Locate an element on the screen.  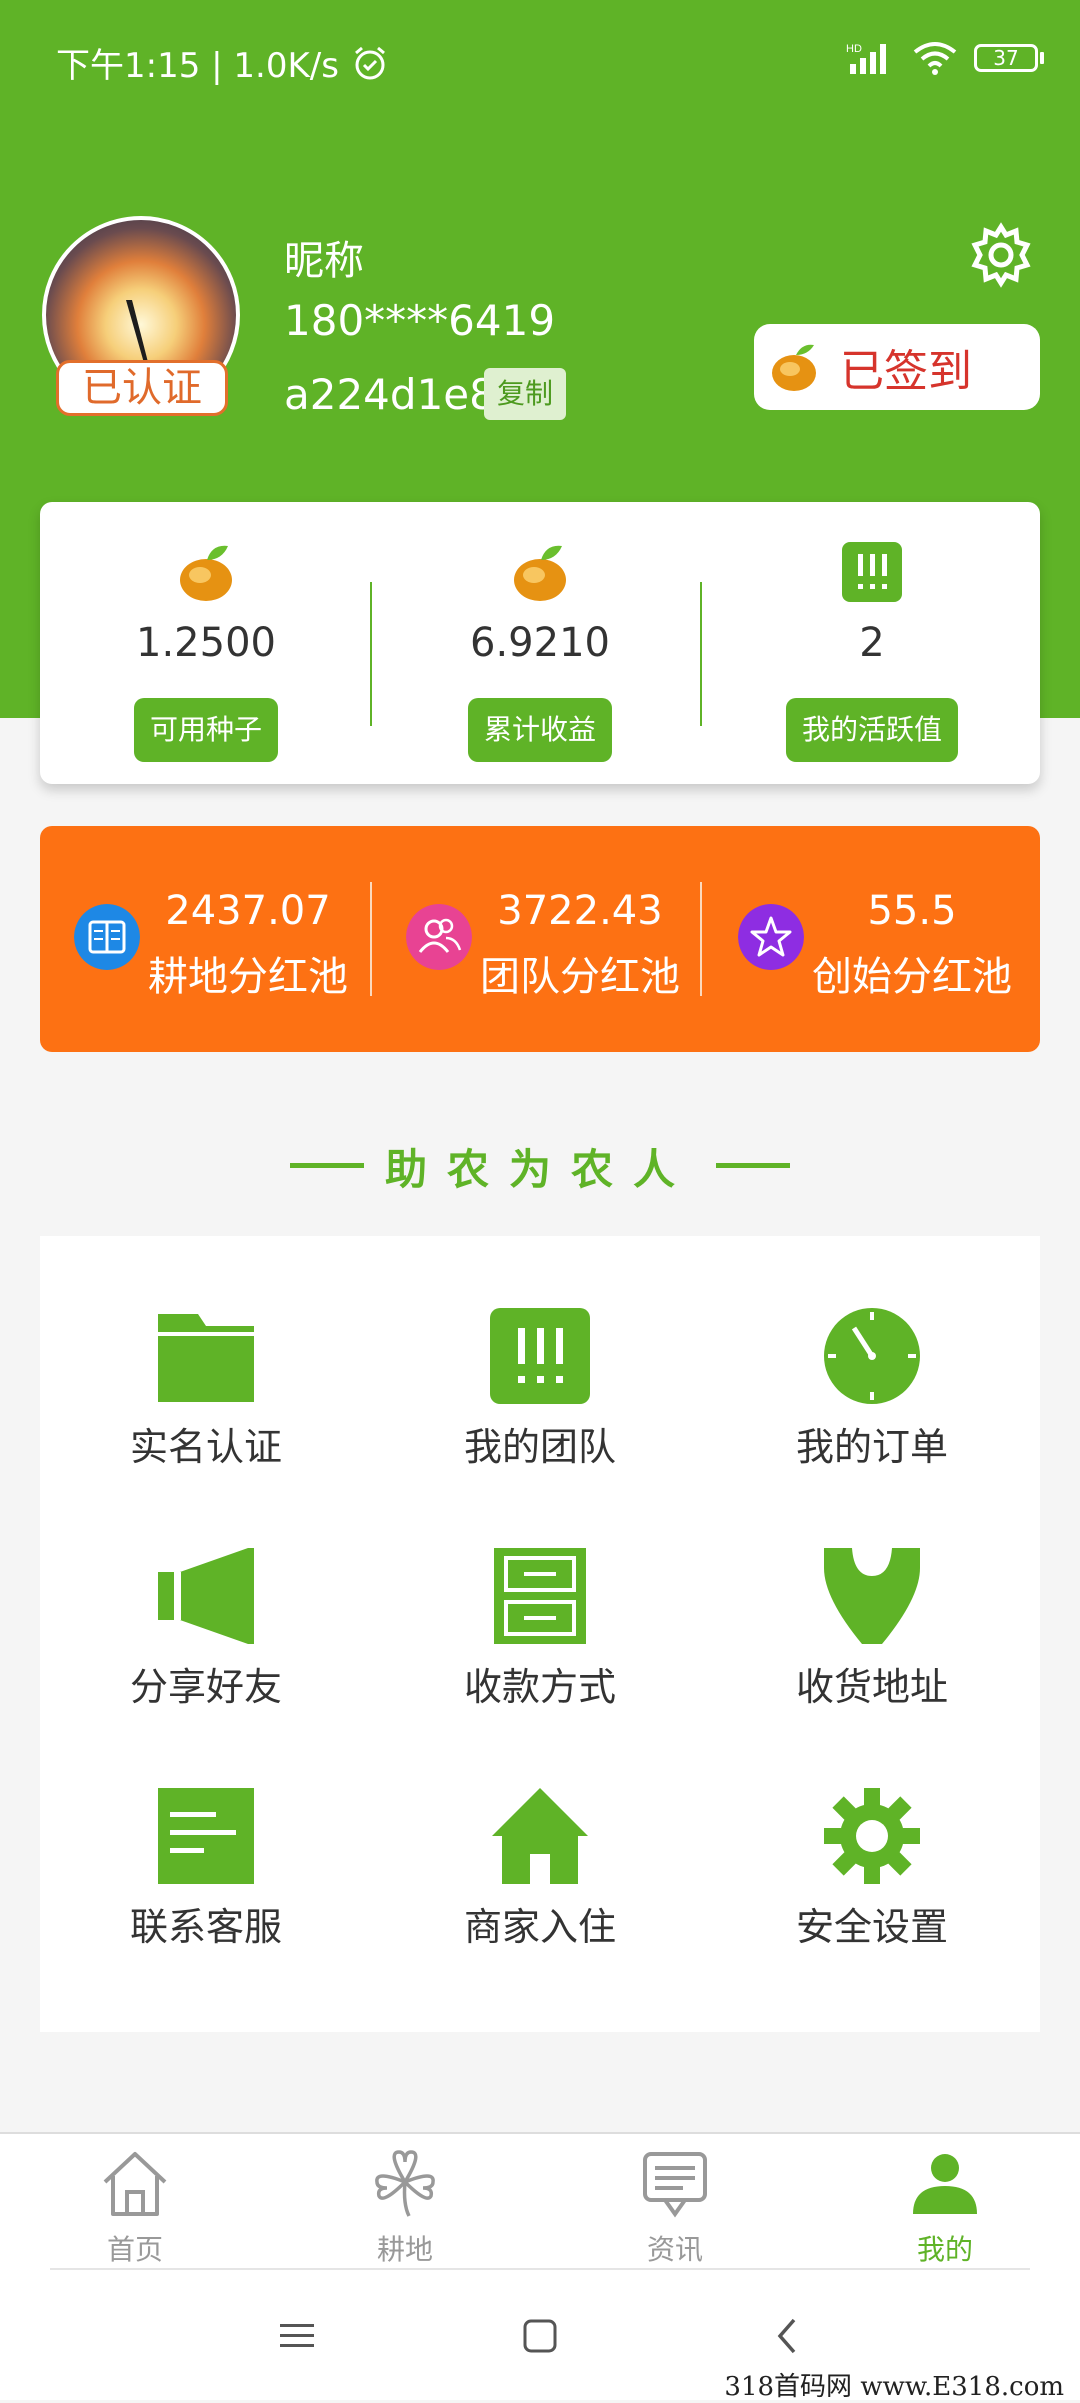
status-bar-left: 下午1:15 | 1.0K/s is located at coordinates (222, 62).